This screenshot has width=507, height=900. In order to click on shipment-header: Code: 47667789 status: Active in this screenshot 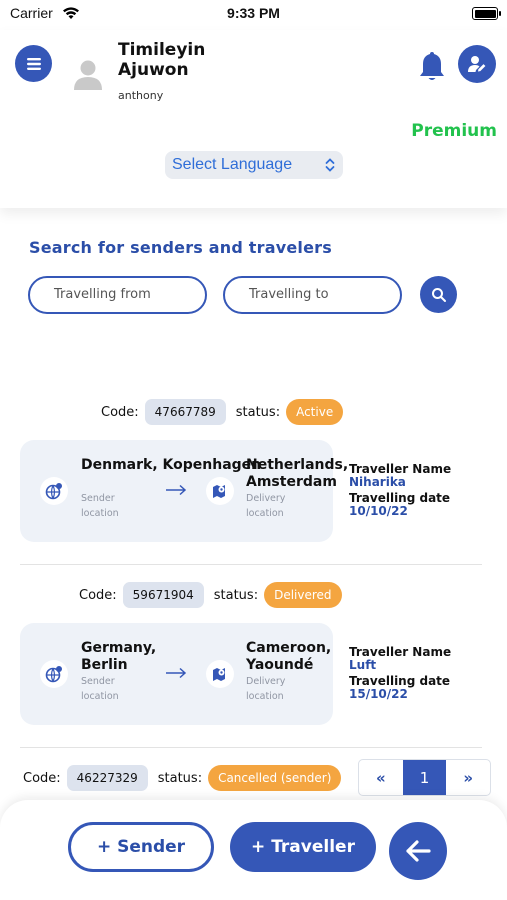, I will do `click(222, 412)`.